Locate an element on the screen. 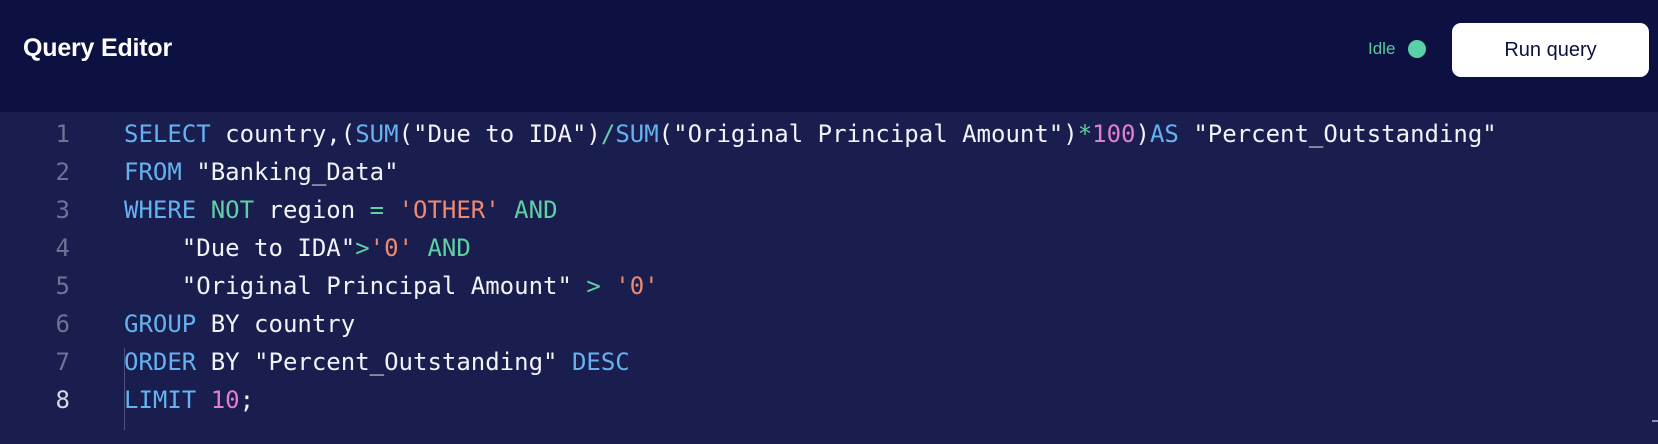  code-token-operator: / is located at coordinates (608, 134).